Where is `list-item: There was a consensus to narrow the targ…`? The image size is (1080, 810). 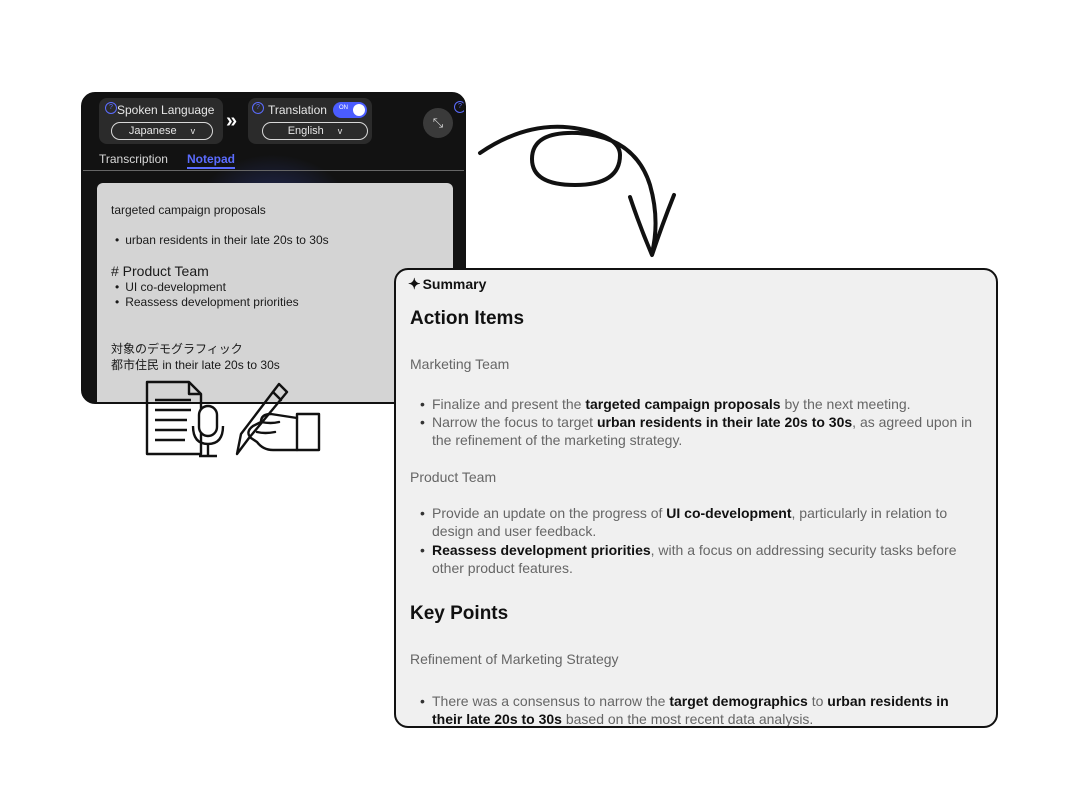 list-item: There was a consensus to narrow the targ… is located at coordinates (700, 709).